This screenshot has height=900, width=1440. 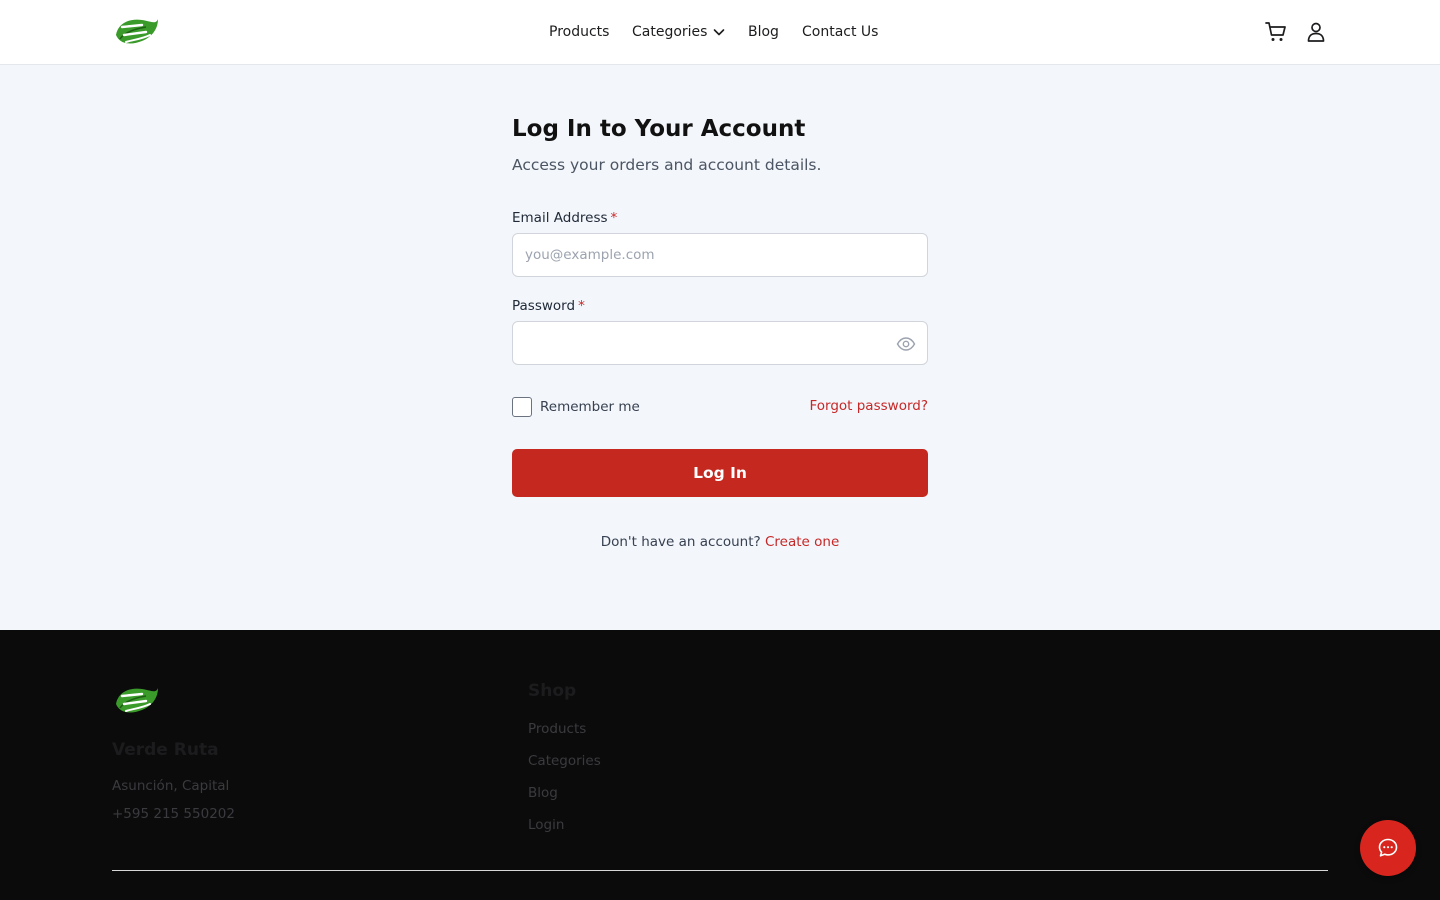 I want to click on nav-contact-us: Contact Us, so click(x=840, y=32).